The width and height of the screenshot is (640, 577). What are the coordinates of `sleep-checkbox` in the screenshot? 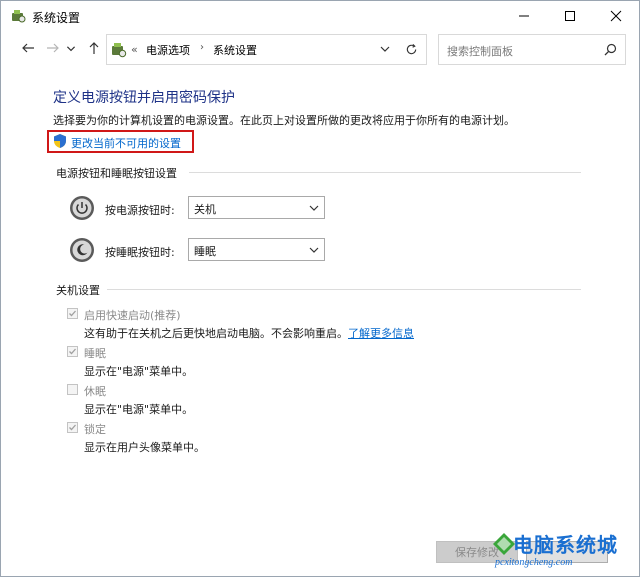 It's located at (72, 351).